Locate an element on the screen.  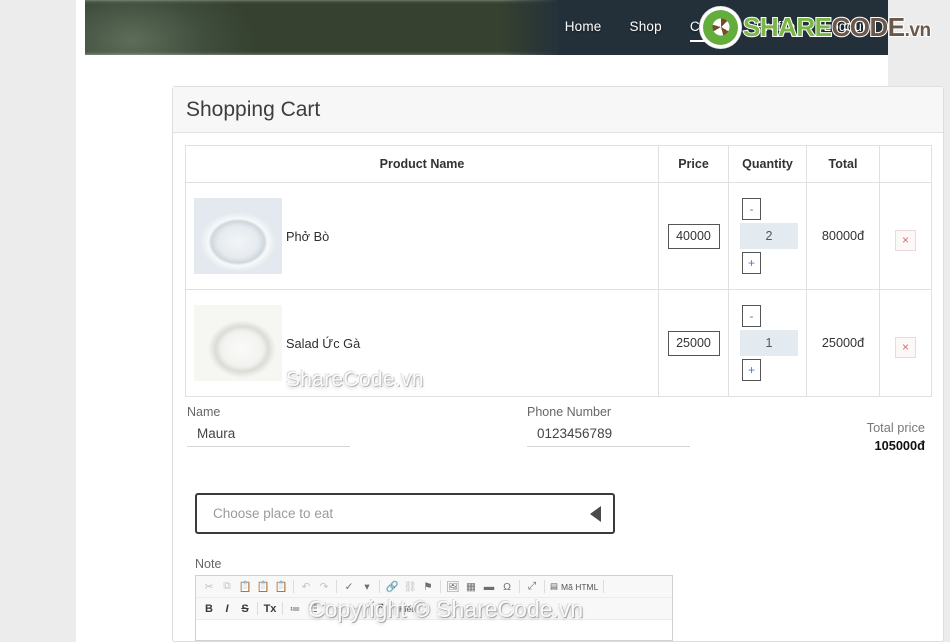
place-to-eat-placeholder: Choose place to eat is located at coordinates (273, 513).